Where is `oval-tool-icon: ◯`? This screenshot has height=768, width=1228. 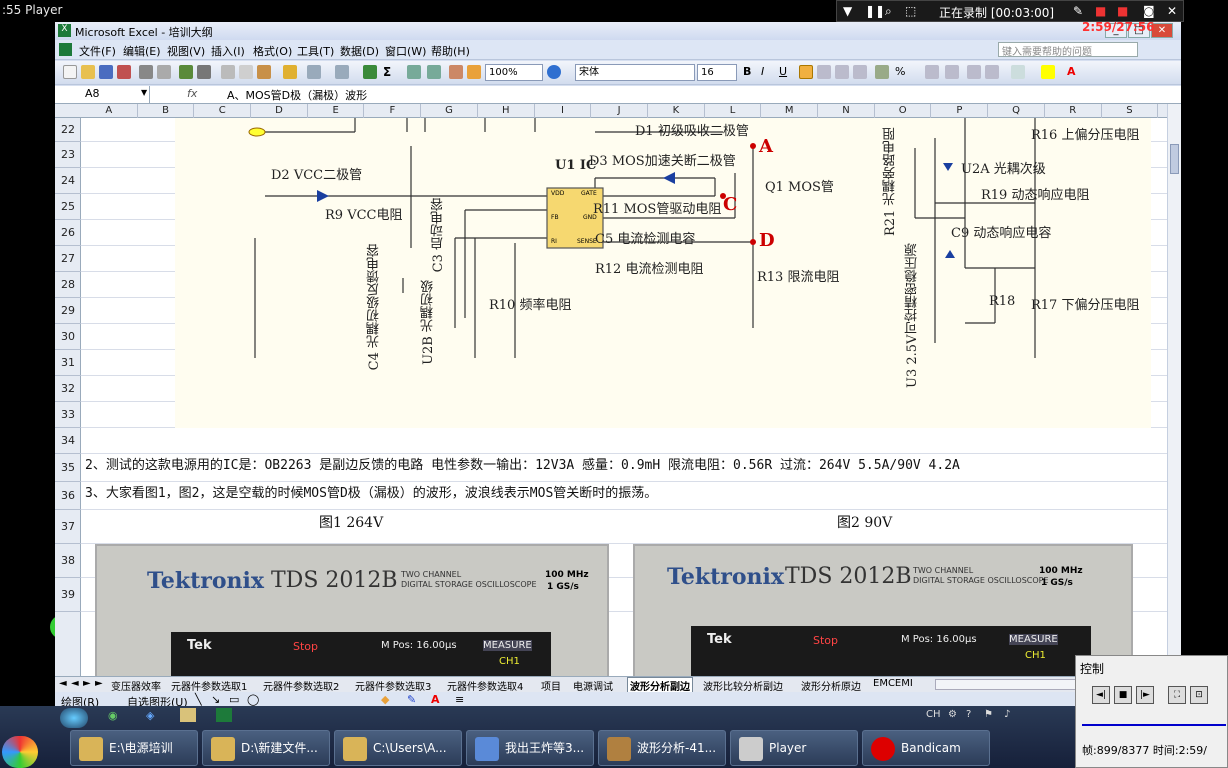 oval-tool-icon: ◯ is located at coordinates (253, 699).